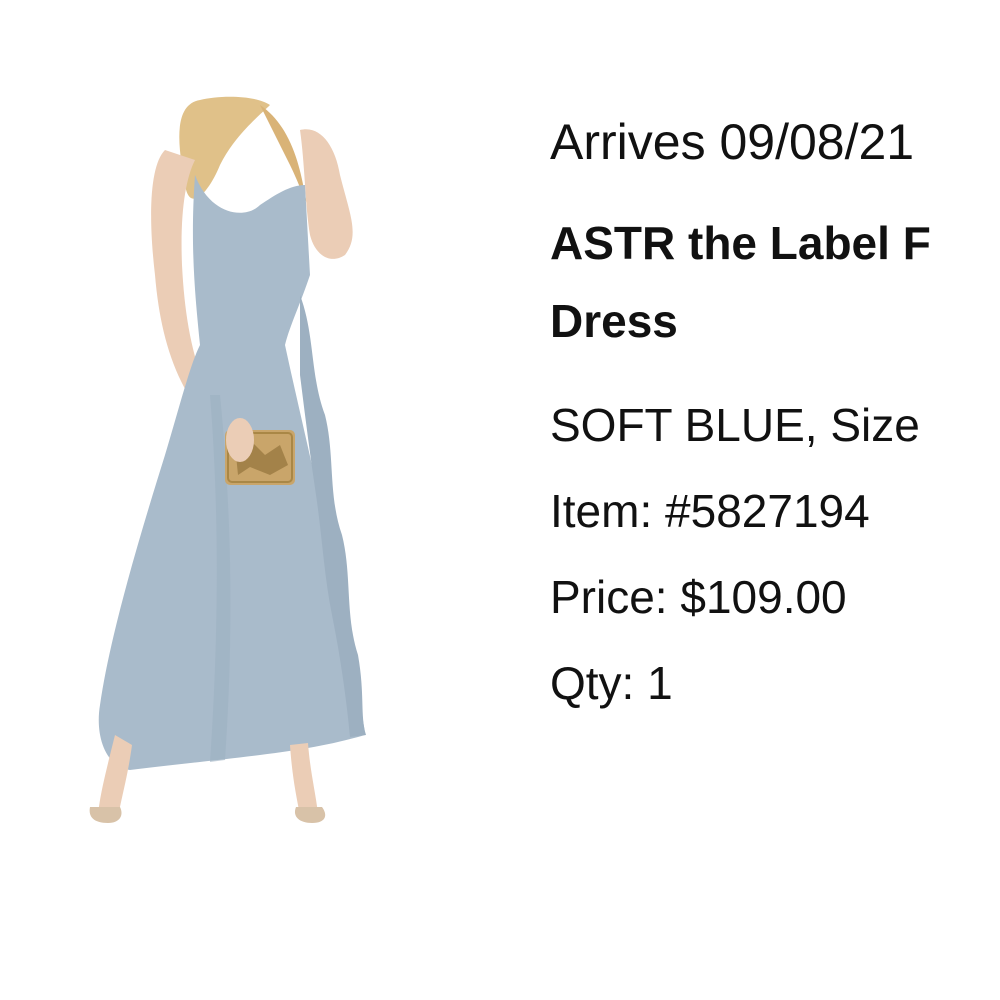  Describe the element at coordinates (698, 597) in the screenshot. I see `item-price: Price: $109.00` at that location.